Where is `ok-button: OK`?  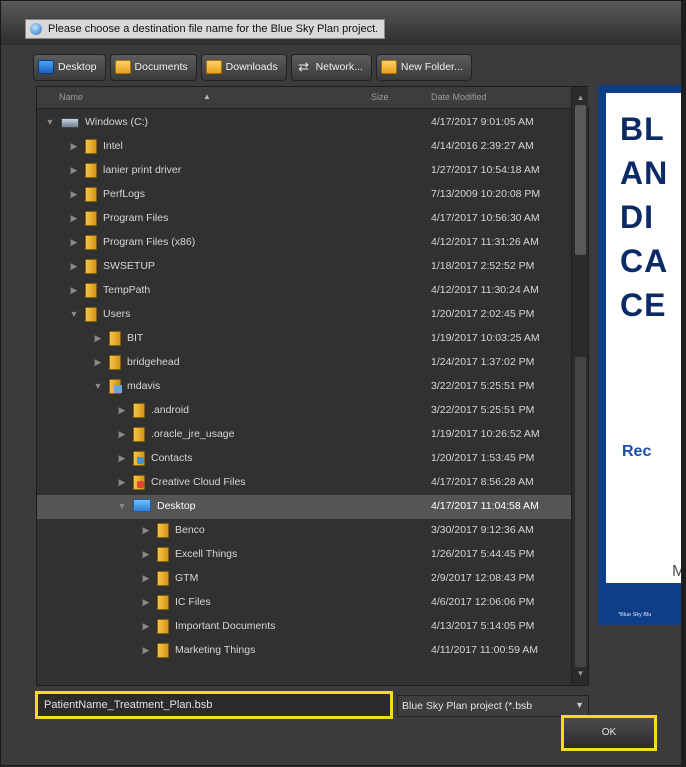
ok-button: OK is located at coordinates (609, 733).